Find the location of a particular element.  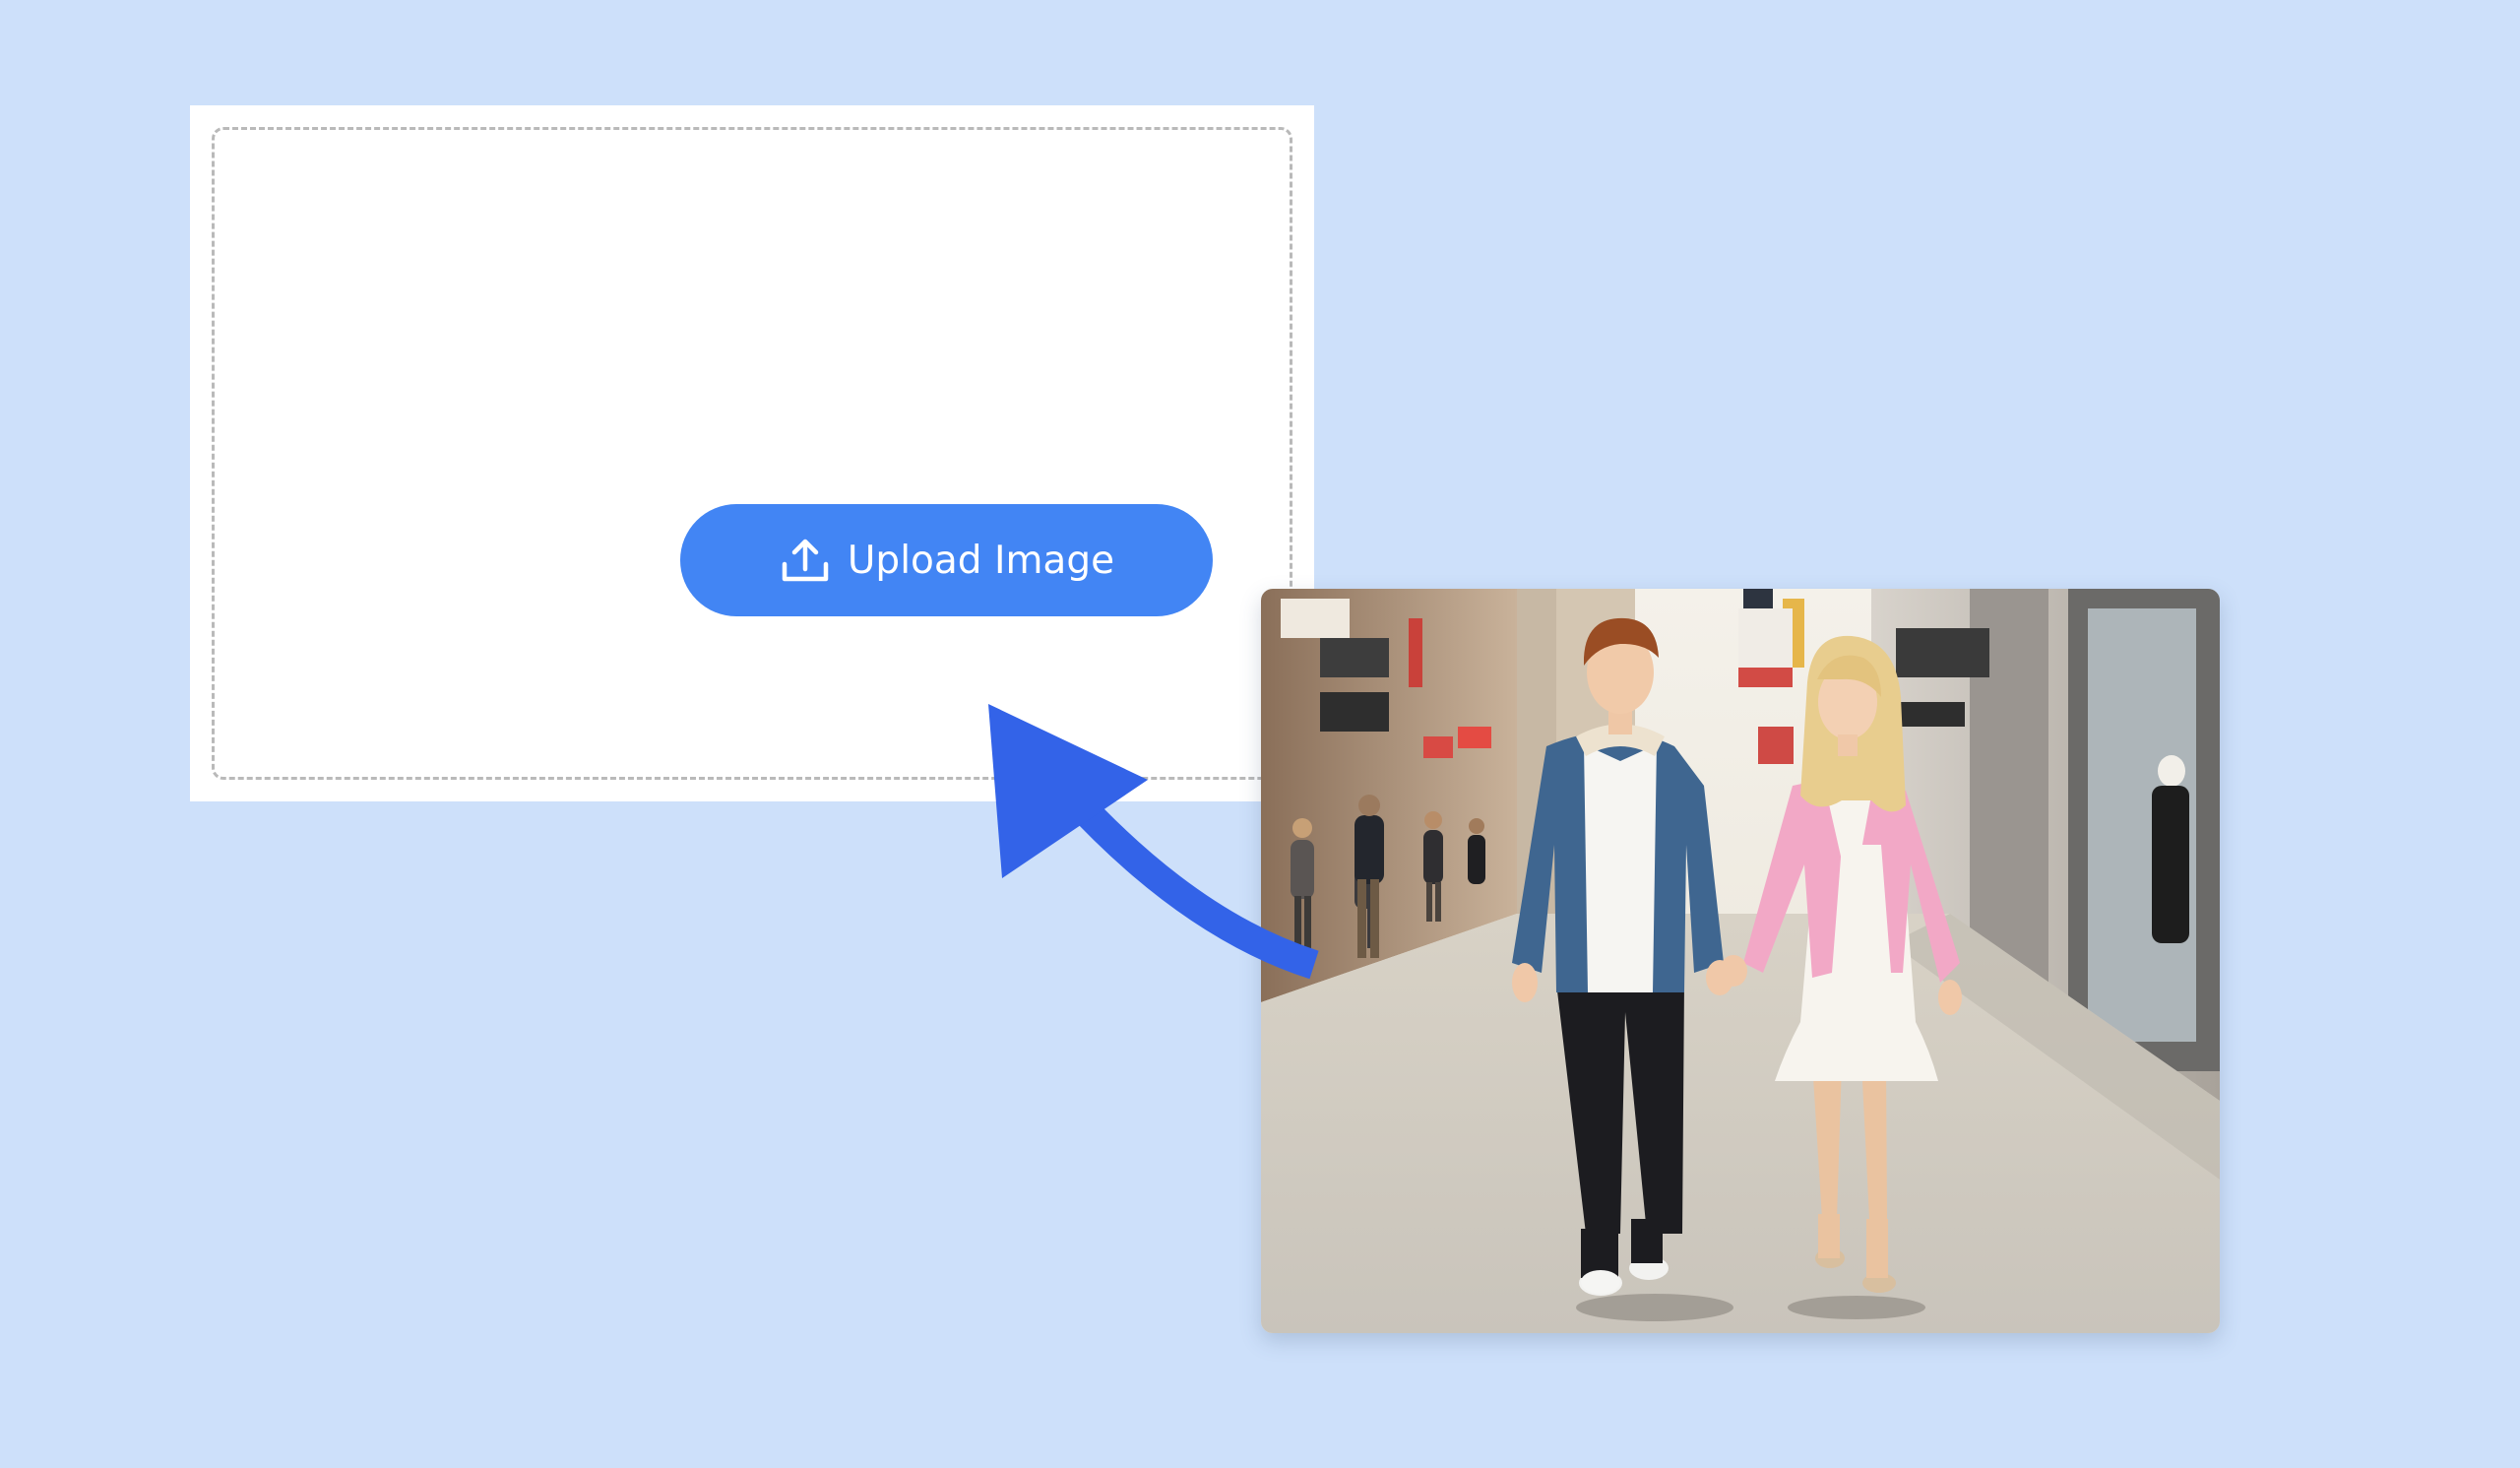

upload-icon is located at coordinates (805, 561).